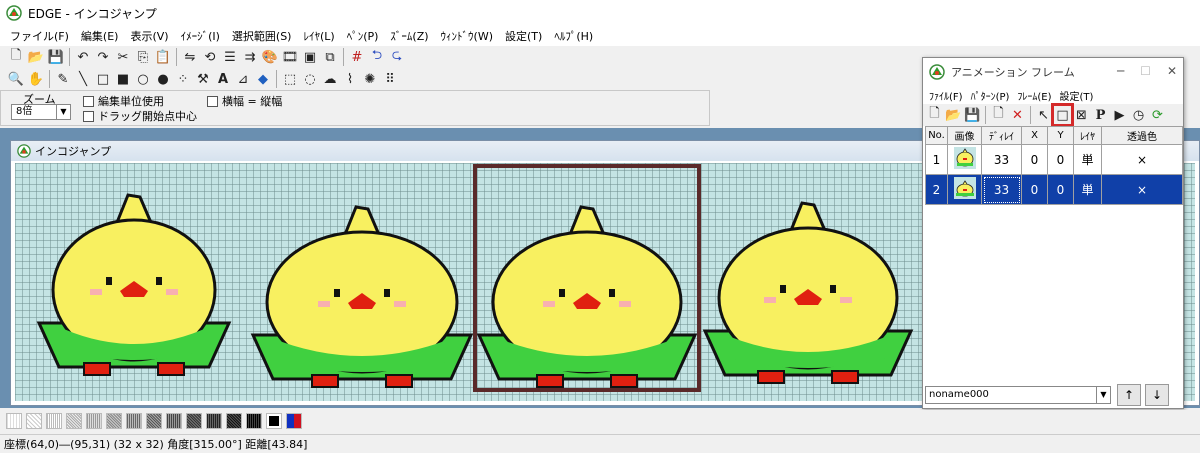 This screenshot has height=453, width=1200. Describe the element at coordinates (370, 79) in the screenshot. I see `color-select-icon: ✺` at that location.